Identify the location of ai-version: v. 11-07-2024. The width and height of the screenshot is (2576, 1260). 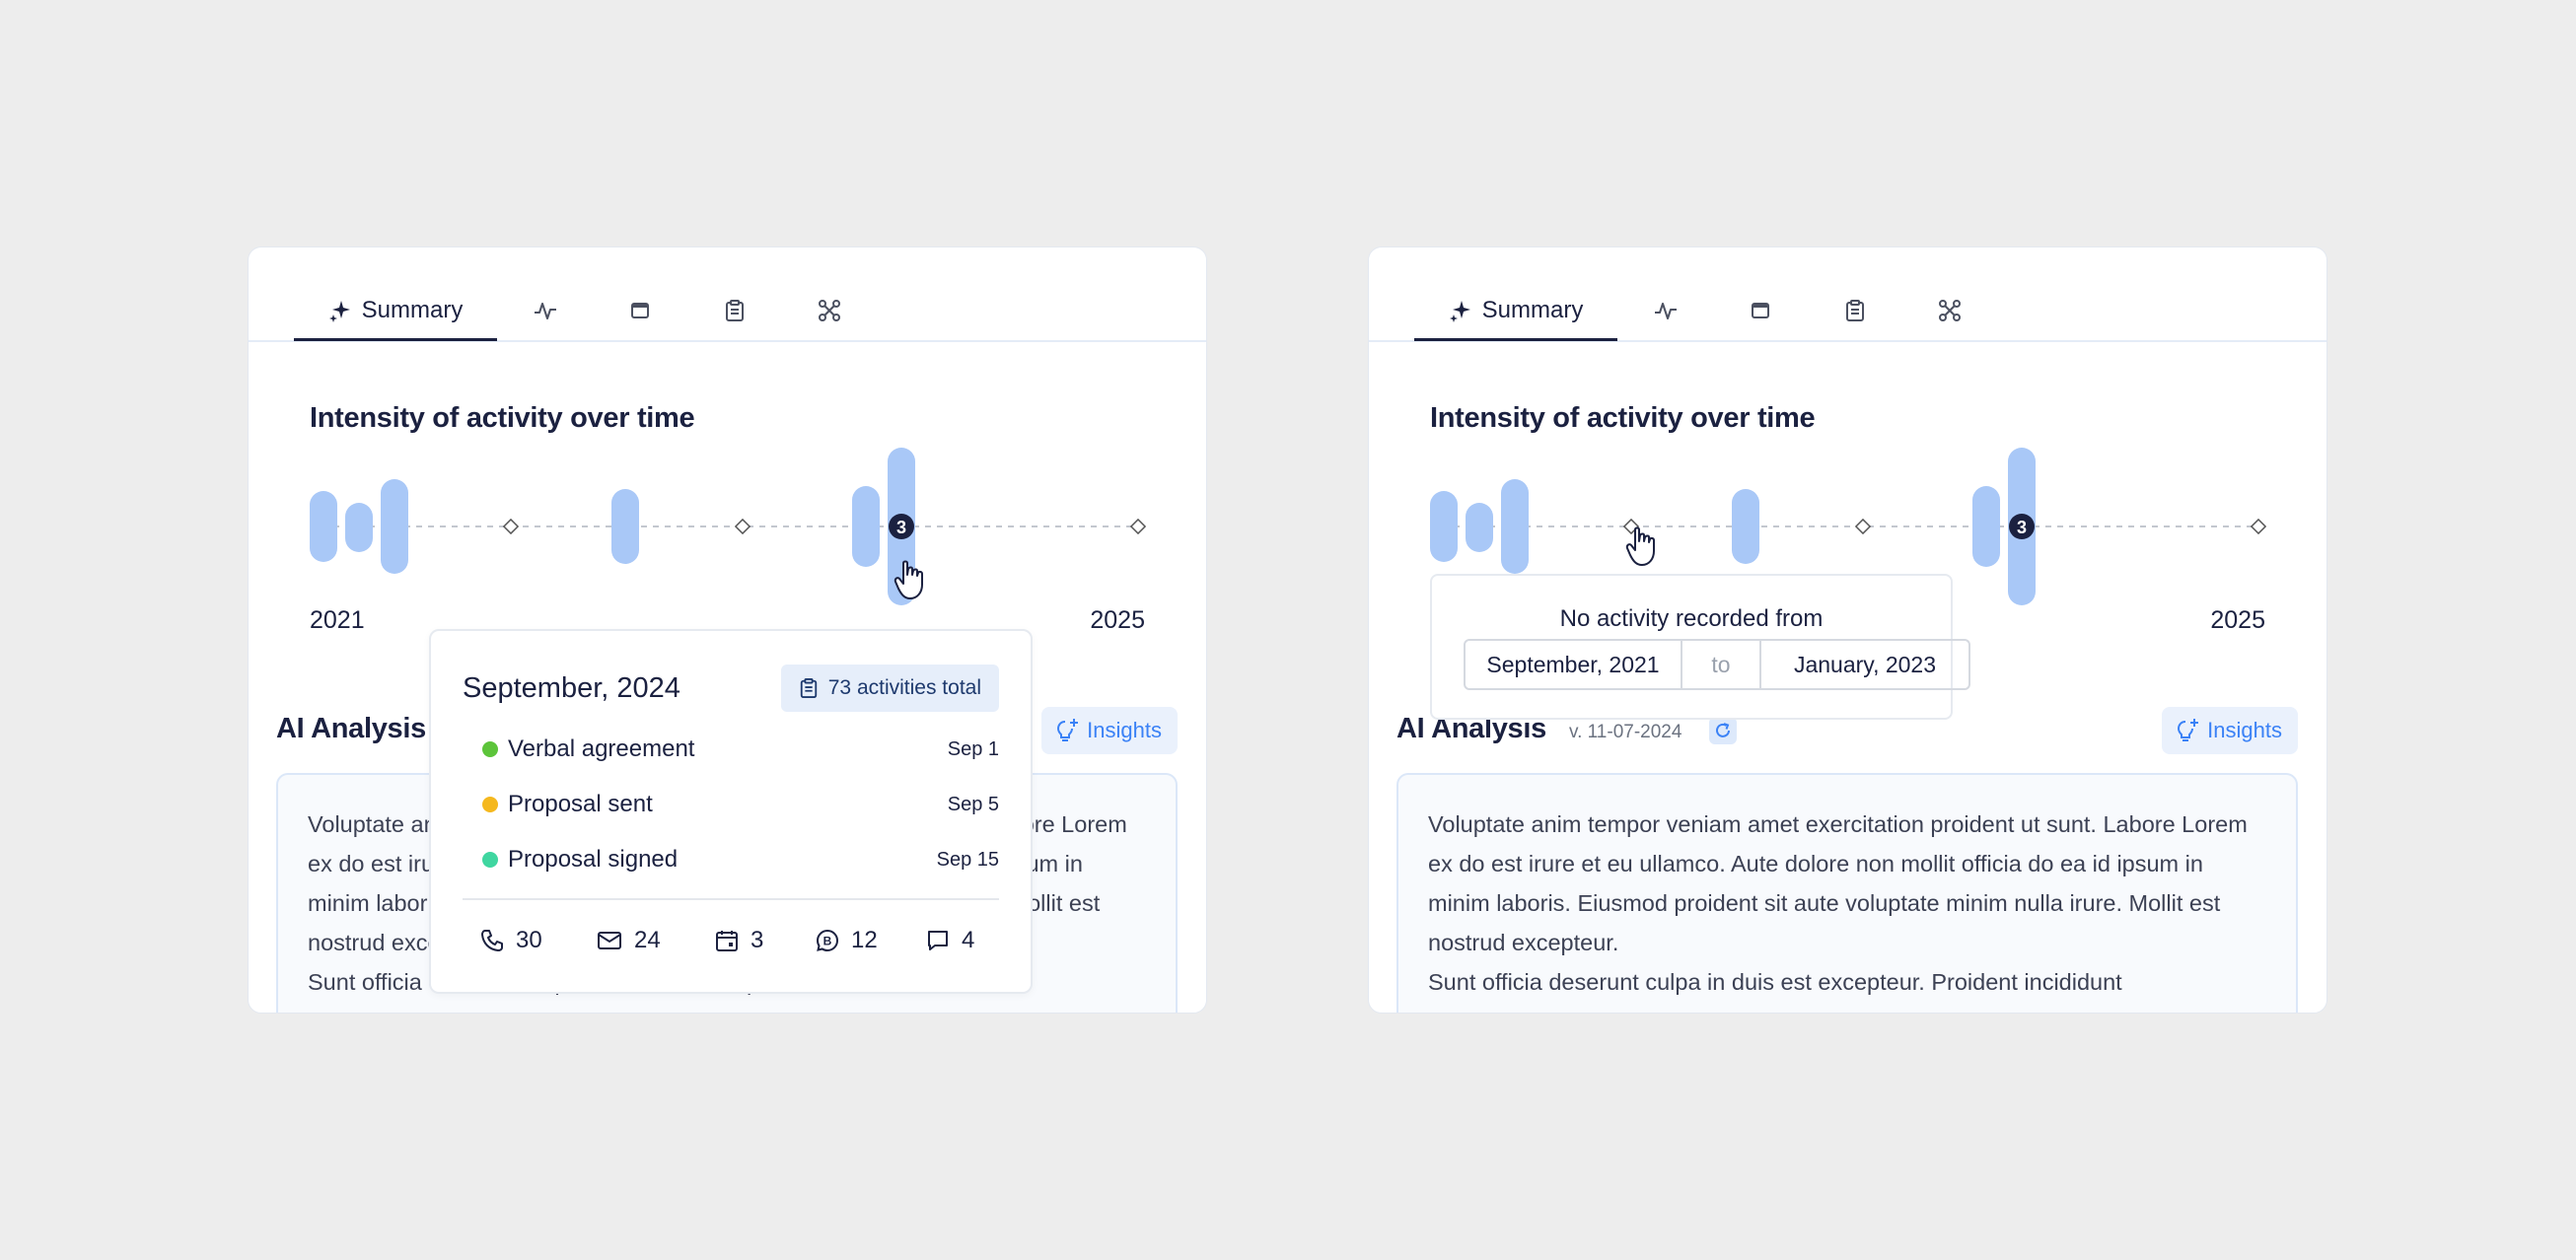
(1625, 732).